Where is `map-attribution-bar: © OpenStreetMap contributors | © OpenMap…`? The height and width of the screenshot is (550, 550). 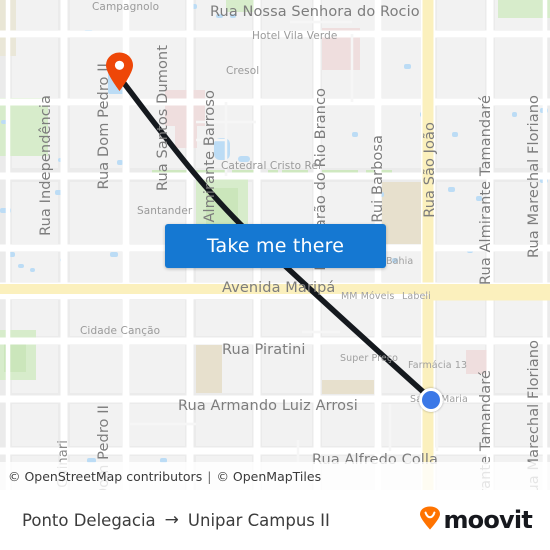 map-attribution-bar: © OpenStreetMap contributors | © OpenMap… is located at coordinates (275, 476).